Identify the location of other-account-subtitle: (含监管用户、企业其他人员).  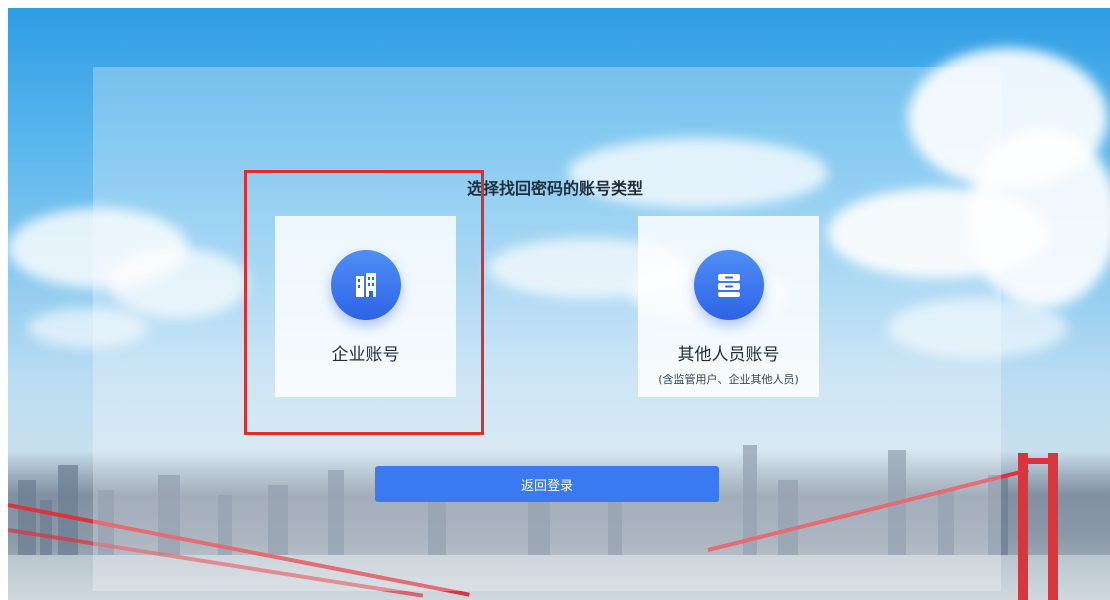
(728, 379).